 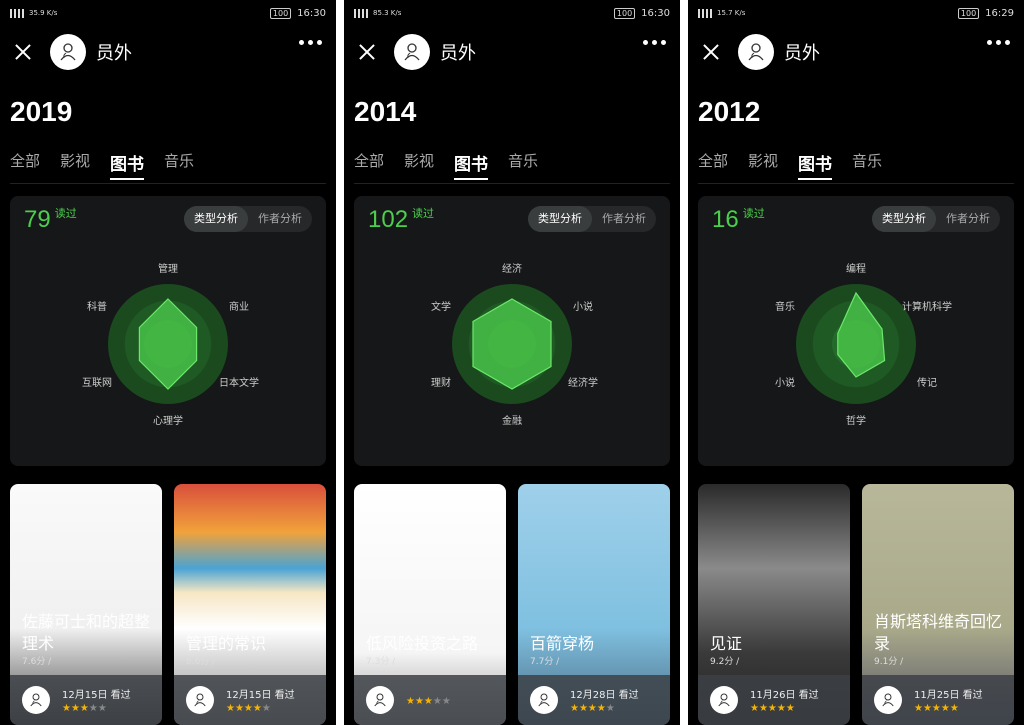 What do you see at coordinates (239, 306) in the screenshot?
I see `radar-label: 商业` at bounding box center [239, 306].